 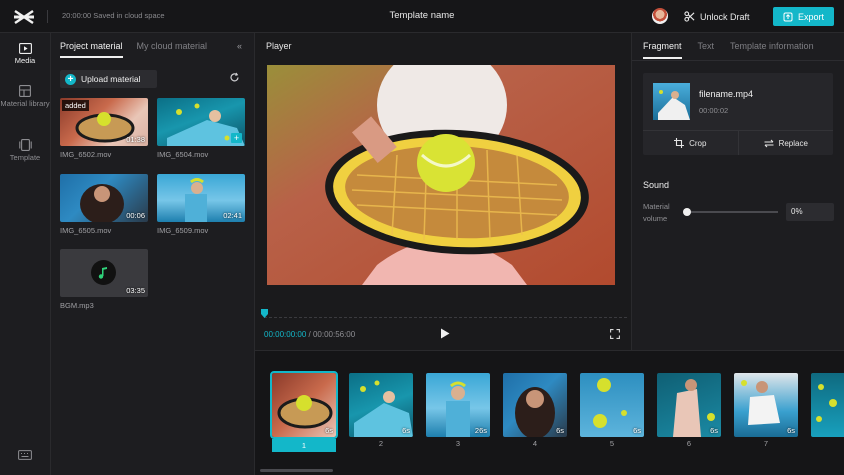 I want to click on player-title: Player, so click(x=279, y=46).